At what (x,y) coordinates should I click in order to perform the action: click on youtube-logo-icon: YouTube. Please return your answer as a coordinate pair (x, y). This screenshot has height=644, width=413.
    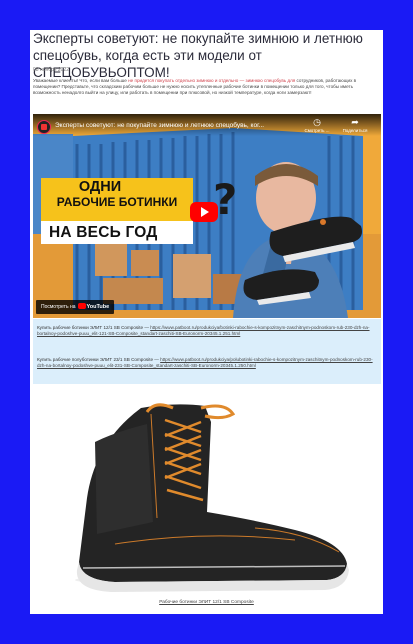
    Looking at the image, I should click on (93, 306).